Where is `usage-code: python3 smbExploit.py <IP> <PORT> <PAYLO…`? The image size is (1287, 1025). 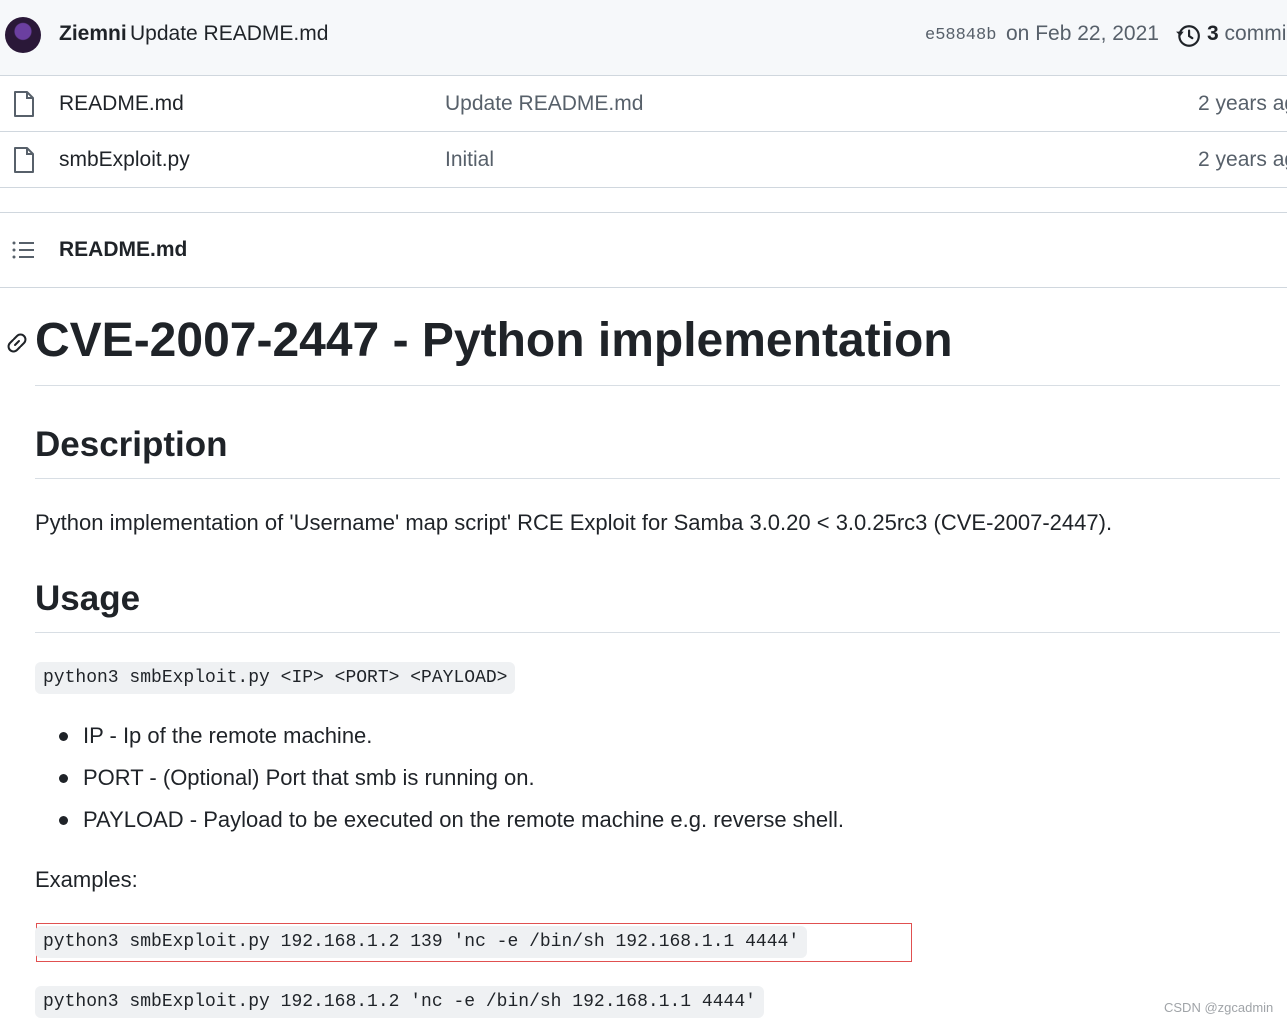 usage-code: python3 smbExploit.py <IP> <PORT> <PAYLO… is located at coordinates (275, 678).